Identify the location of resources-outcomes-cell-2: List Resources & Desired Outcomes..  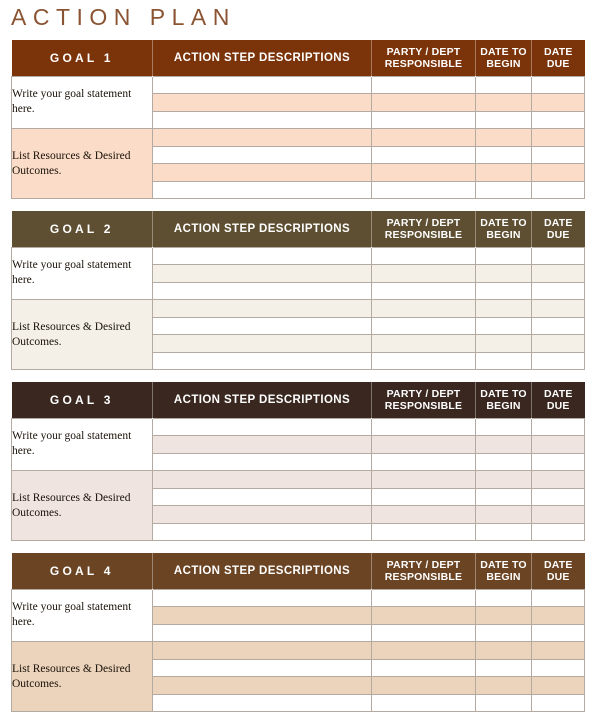
(82, 334).